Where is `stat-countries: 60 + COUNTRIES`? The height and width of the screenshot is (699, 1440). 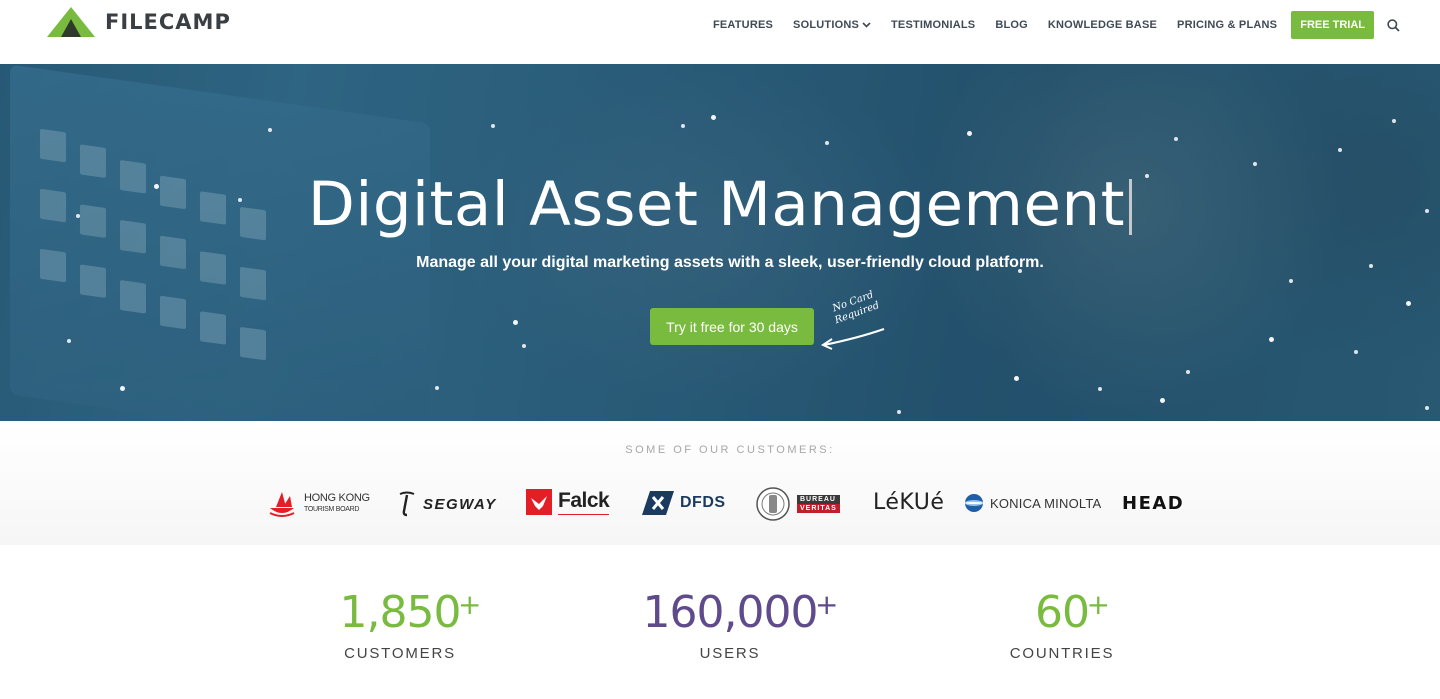
stat-countries: 60 + COUNTRIES is located at coordinates (1062, 624).